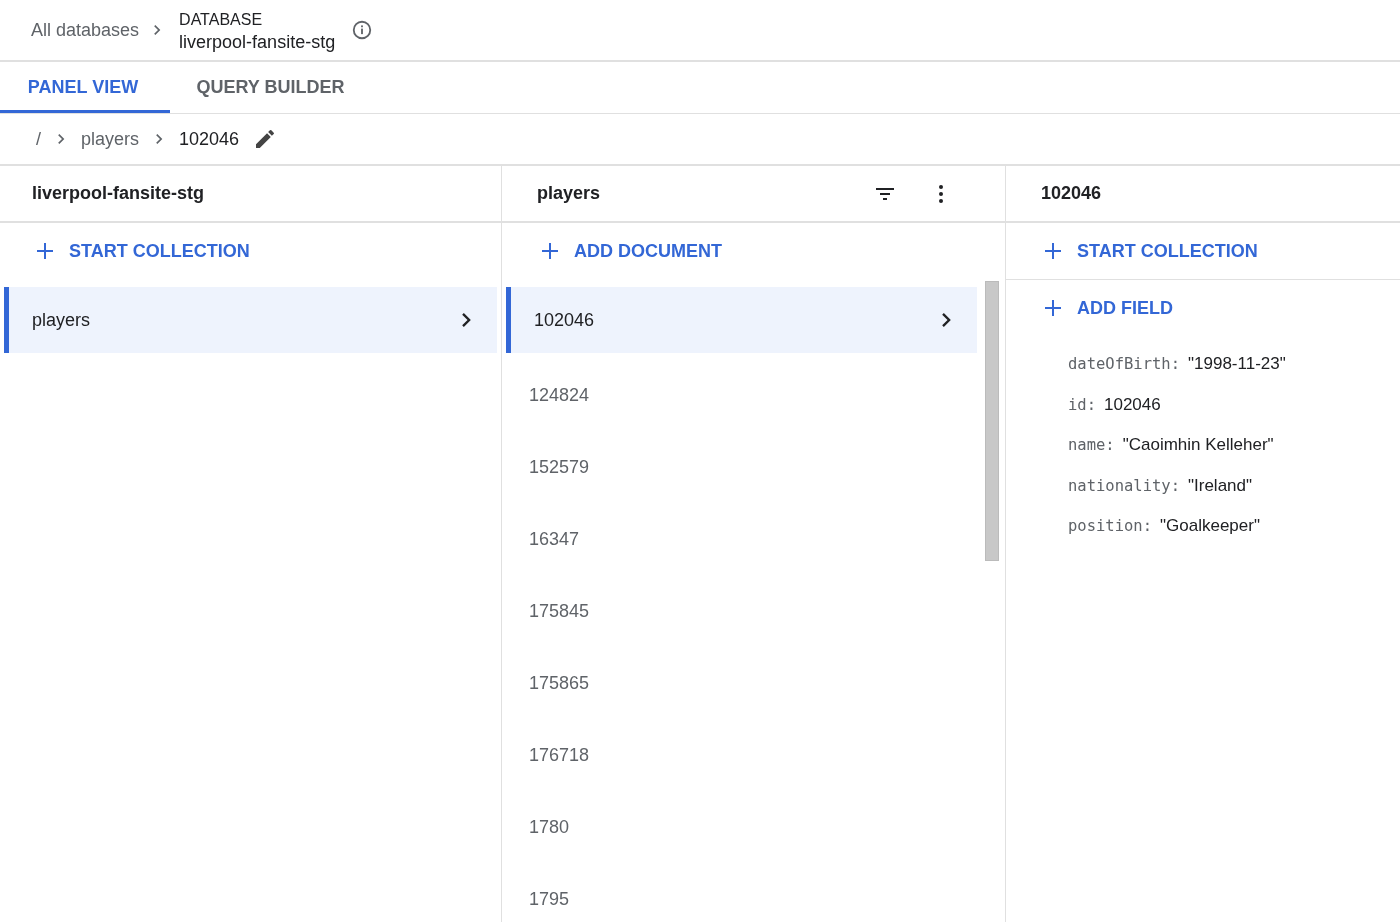  What do you see at coordinates (362, 30) in the screenshot?
I see `info-icon` at bounding box center [362, 30].